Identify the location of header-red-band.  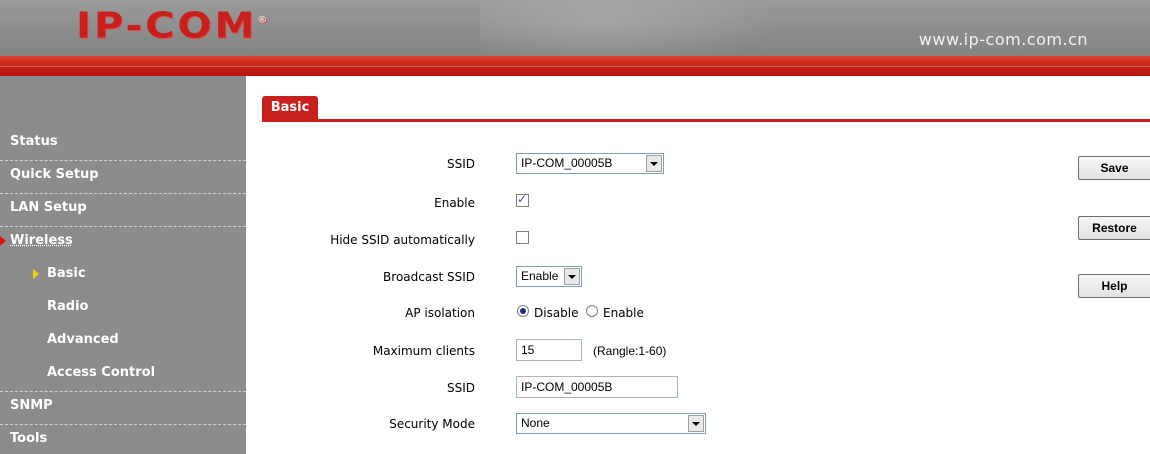
(575, 66).